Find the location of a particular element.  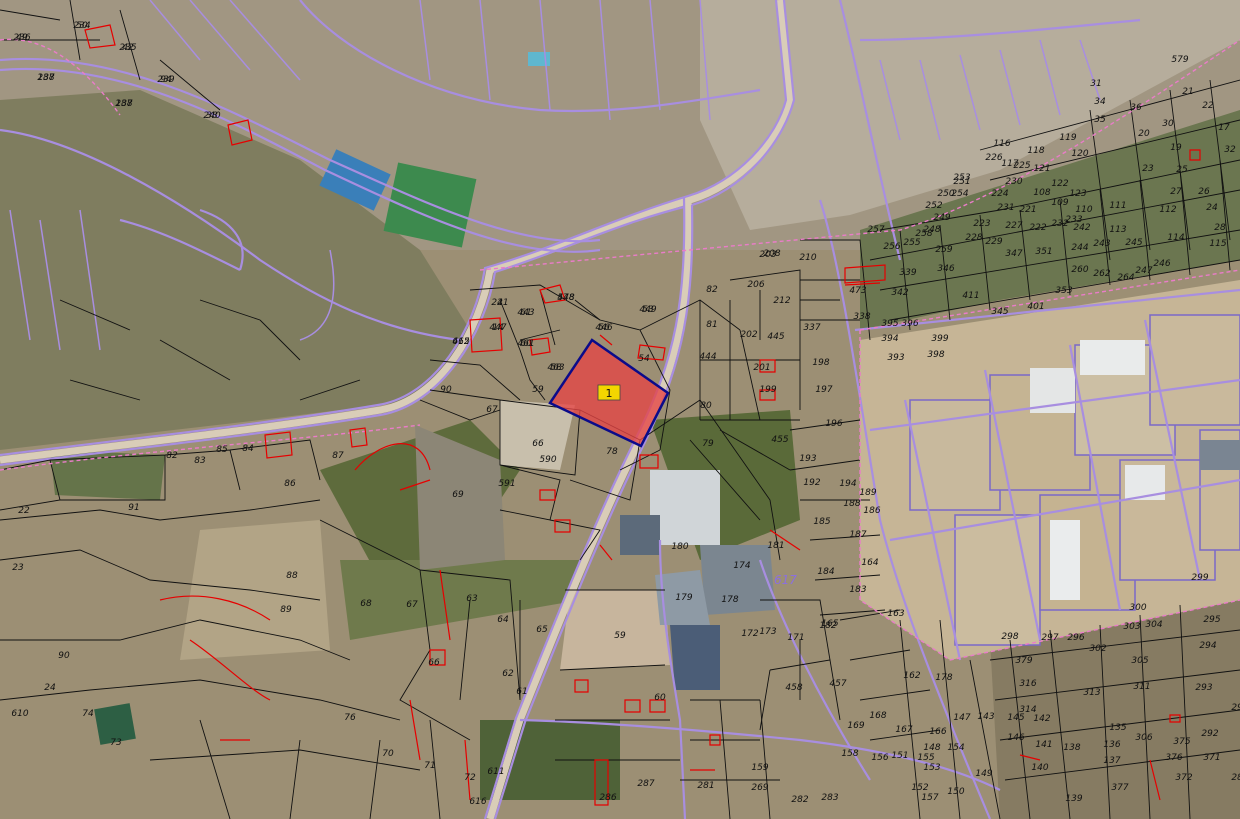

parcel-number: 186 is located at coordinates (871, 511).